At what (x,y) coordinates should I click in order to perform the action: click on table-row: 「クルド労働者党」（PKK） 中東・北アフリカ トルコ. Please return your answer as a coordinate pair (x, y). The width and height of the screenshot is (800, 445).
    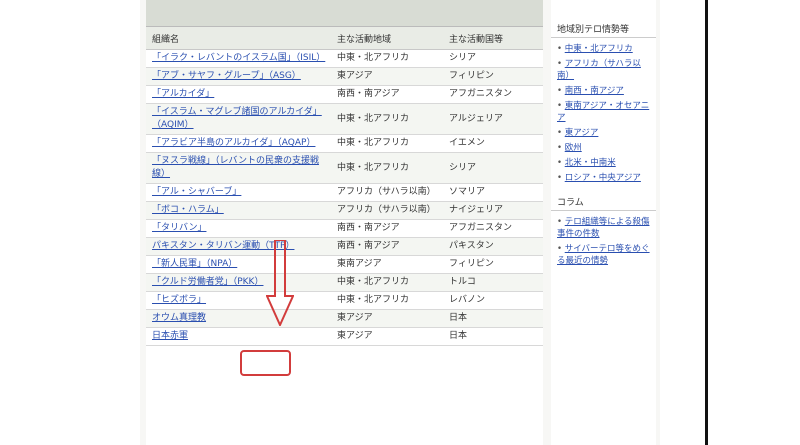
    Looking at the image, I should click on (344, 282).